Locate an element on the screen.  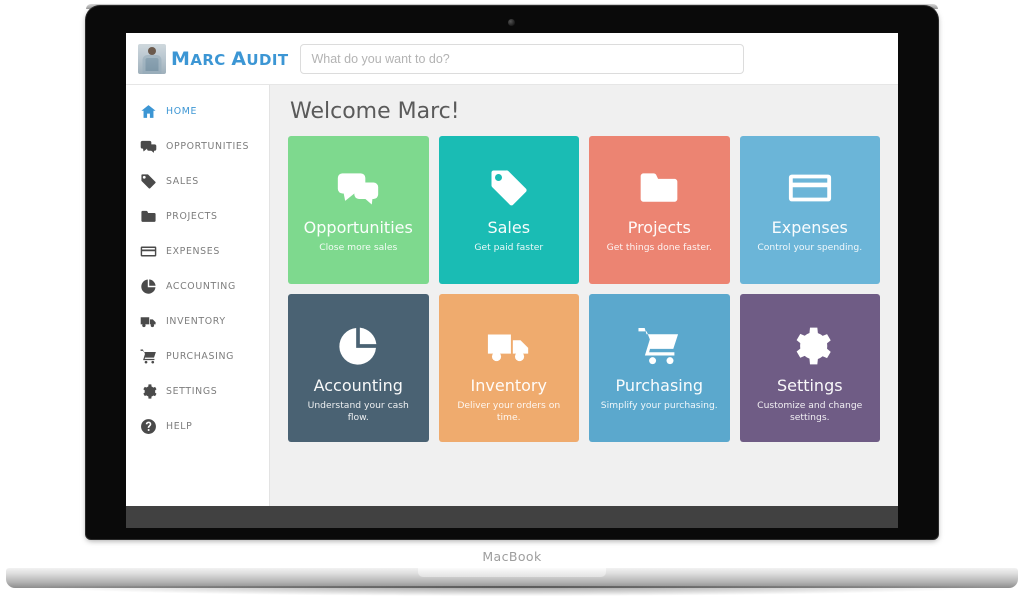
tile-opportunities: Opportunities Close more sales is located at coordinates (358, 210).